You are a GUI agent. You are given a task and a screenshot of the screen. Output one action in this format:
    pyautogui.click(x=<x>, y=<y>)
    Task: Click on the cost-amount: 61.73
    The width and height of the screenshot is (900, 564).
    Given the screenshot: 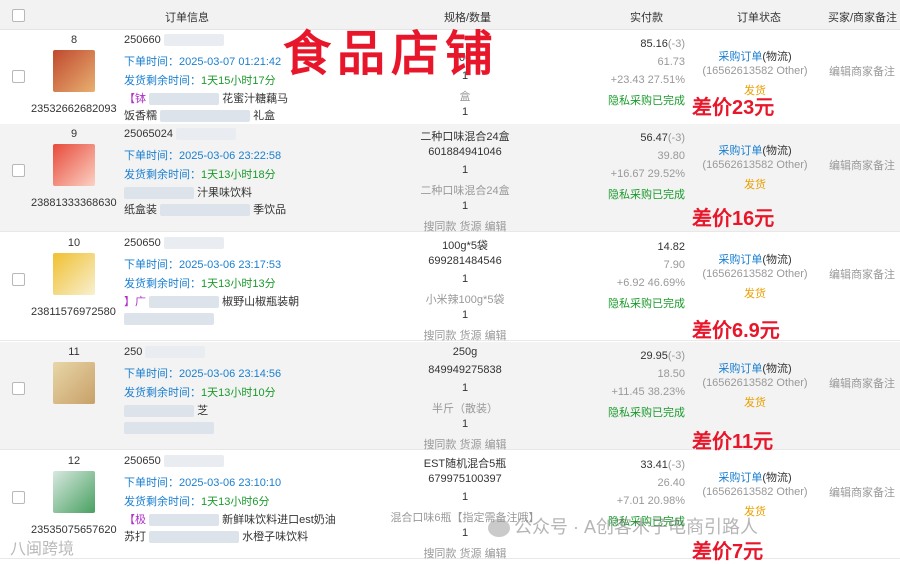 What is the action you would take?
    pyautogui.click(x=671, y=62)
    